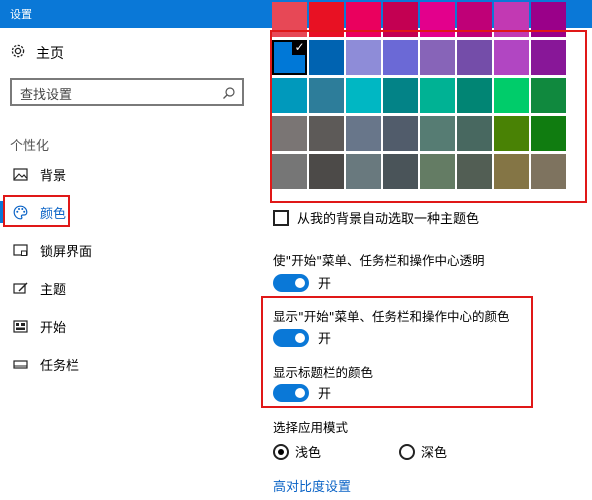 This screenshot has height=500, width=592. I want to click on search-input: 查找设置, so click(127, 92).